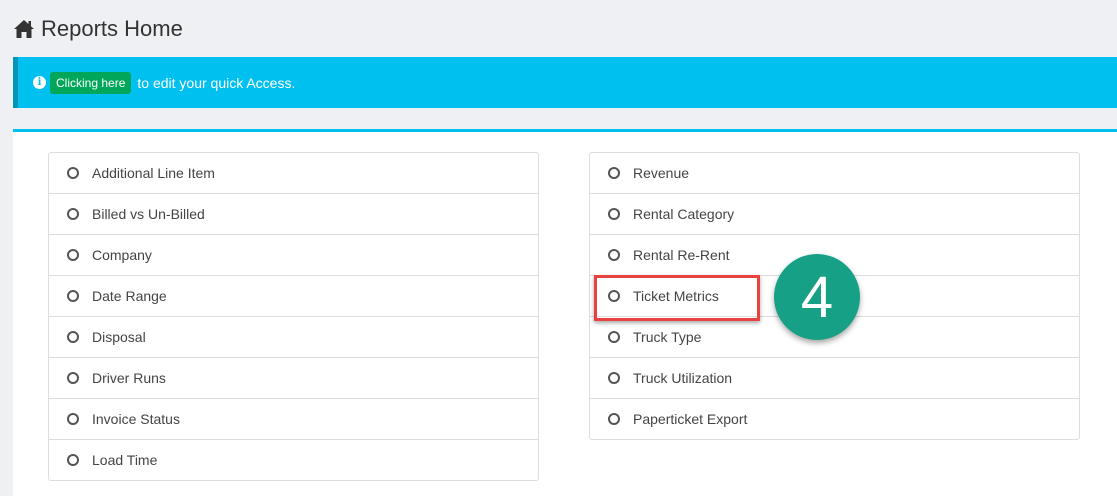  I want to click on report-item-company: Company, so click(293, 255).